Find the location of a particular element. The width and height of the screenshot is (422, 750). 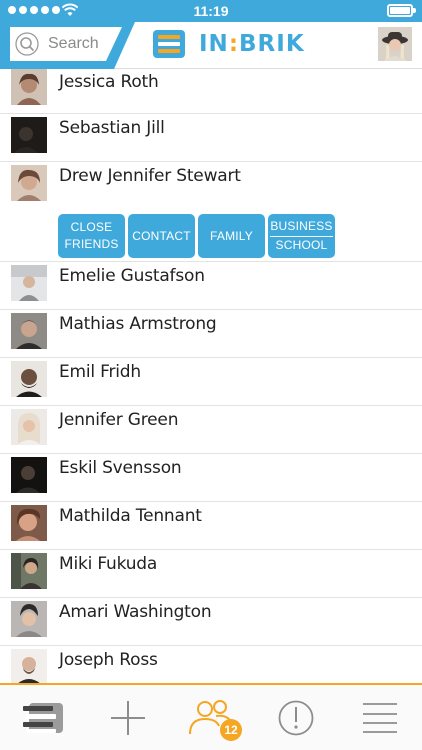

contact-row: Jessica Roth is located at coordinates (211, 91).